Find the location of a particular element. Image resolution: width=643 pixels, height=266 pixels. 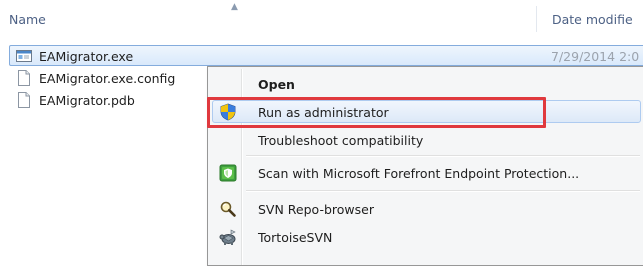

forefront-icon is located at coordinates (228, 173).